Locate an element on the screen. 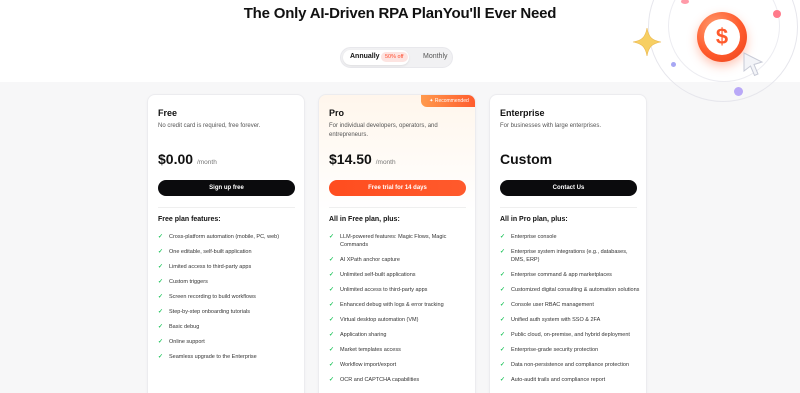 The width and height of the screenshot is (800, 393). feature-item: ✓ Step-by-step onboarding tutorials is located at coordinates (204, 312).